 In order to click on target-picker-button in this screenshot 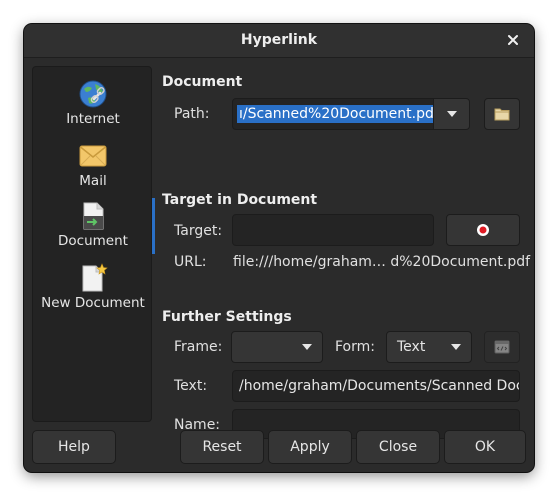, I will do `click(483, 230)`.